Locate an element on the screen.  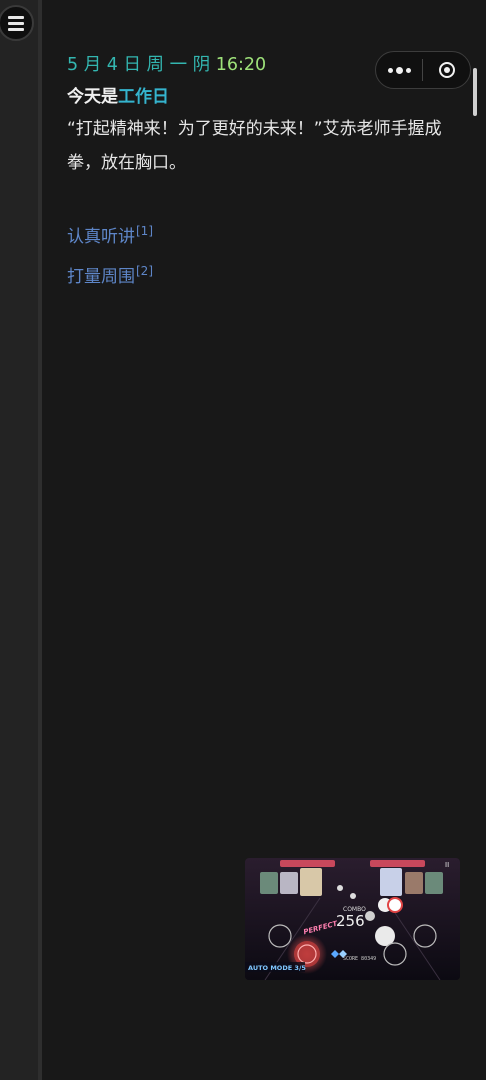
clock-time: 16:20 is located at coordinates (241, 65).